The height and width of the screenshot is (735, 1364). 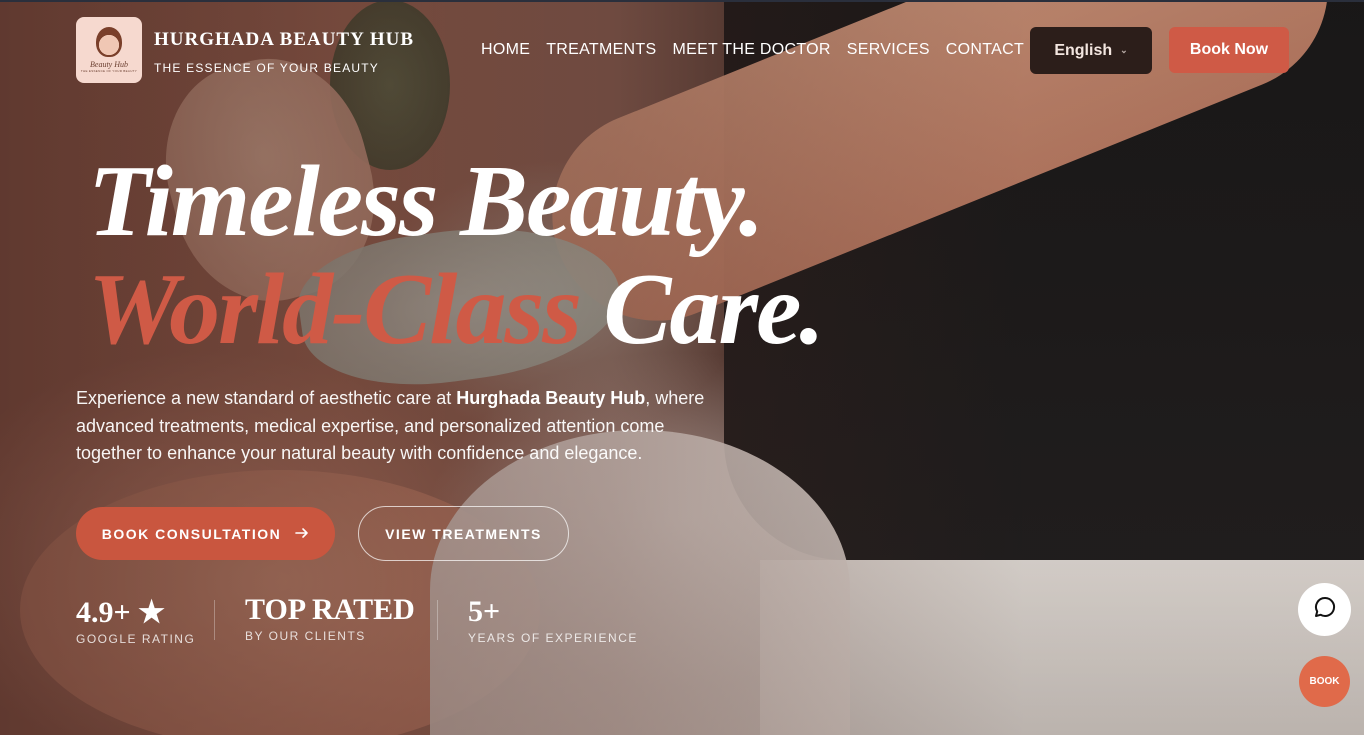 I want to click on stat-value: TOP RATED, so click(x=330, y=609).